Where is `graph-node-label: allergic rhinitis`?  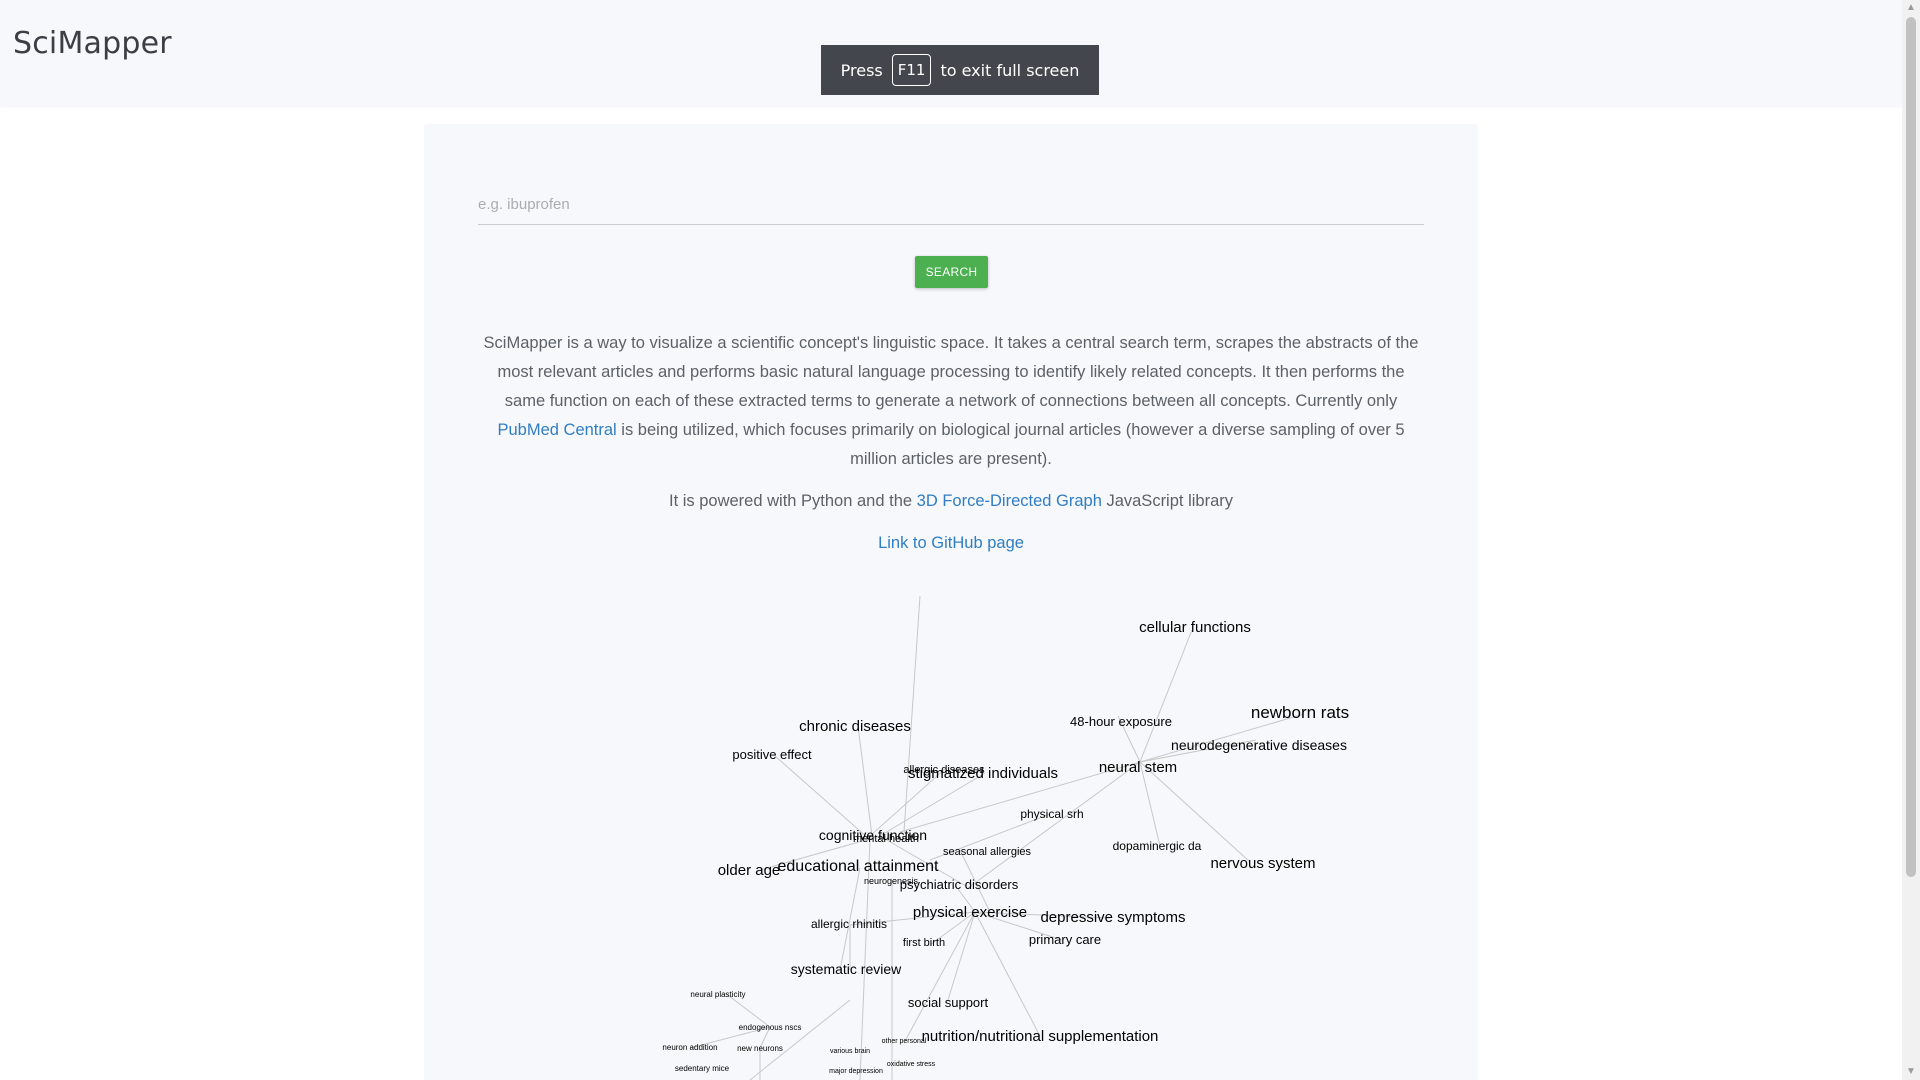
graph-node-label: allergic rhinitis is located at coordinates (849, 924).